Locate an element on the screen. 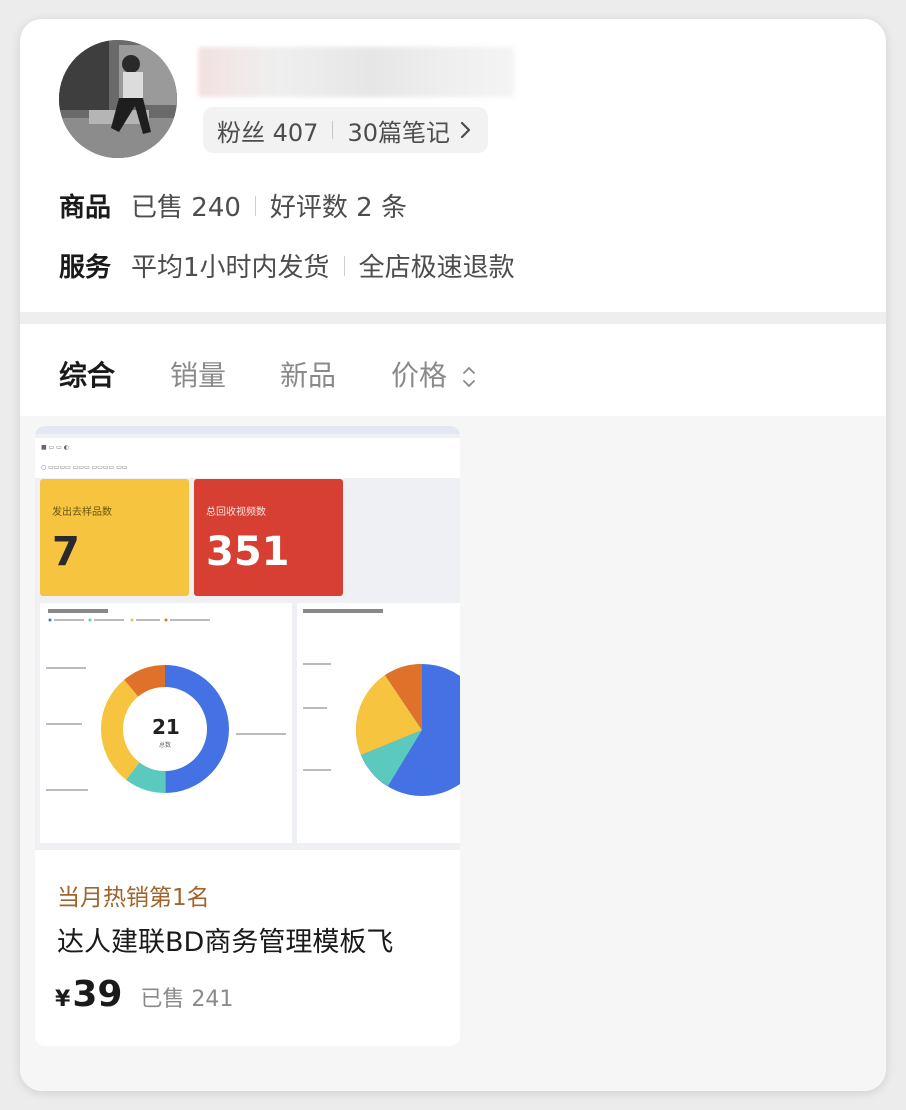 This screenshot has width=906, height=1110. product-sold-count: 已售 241 is located at coordinates (187, 999).